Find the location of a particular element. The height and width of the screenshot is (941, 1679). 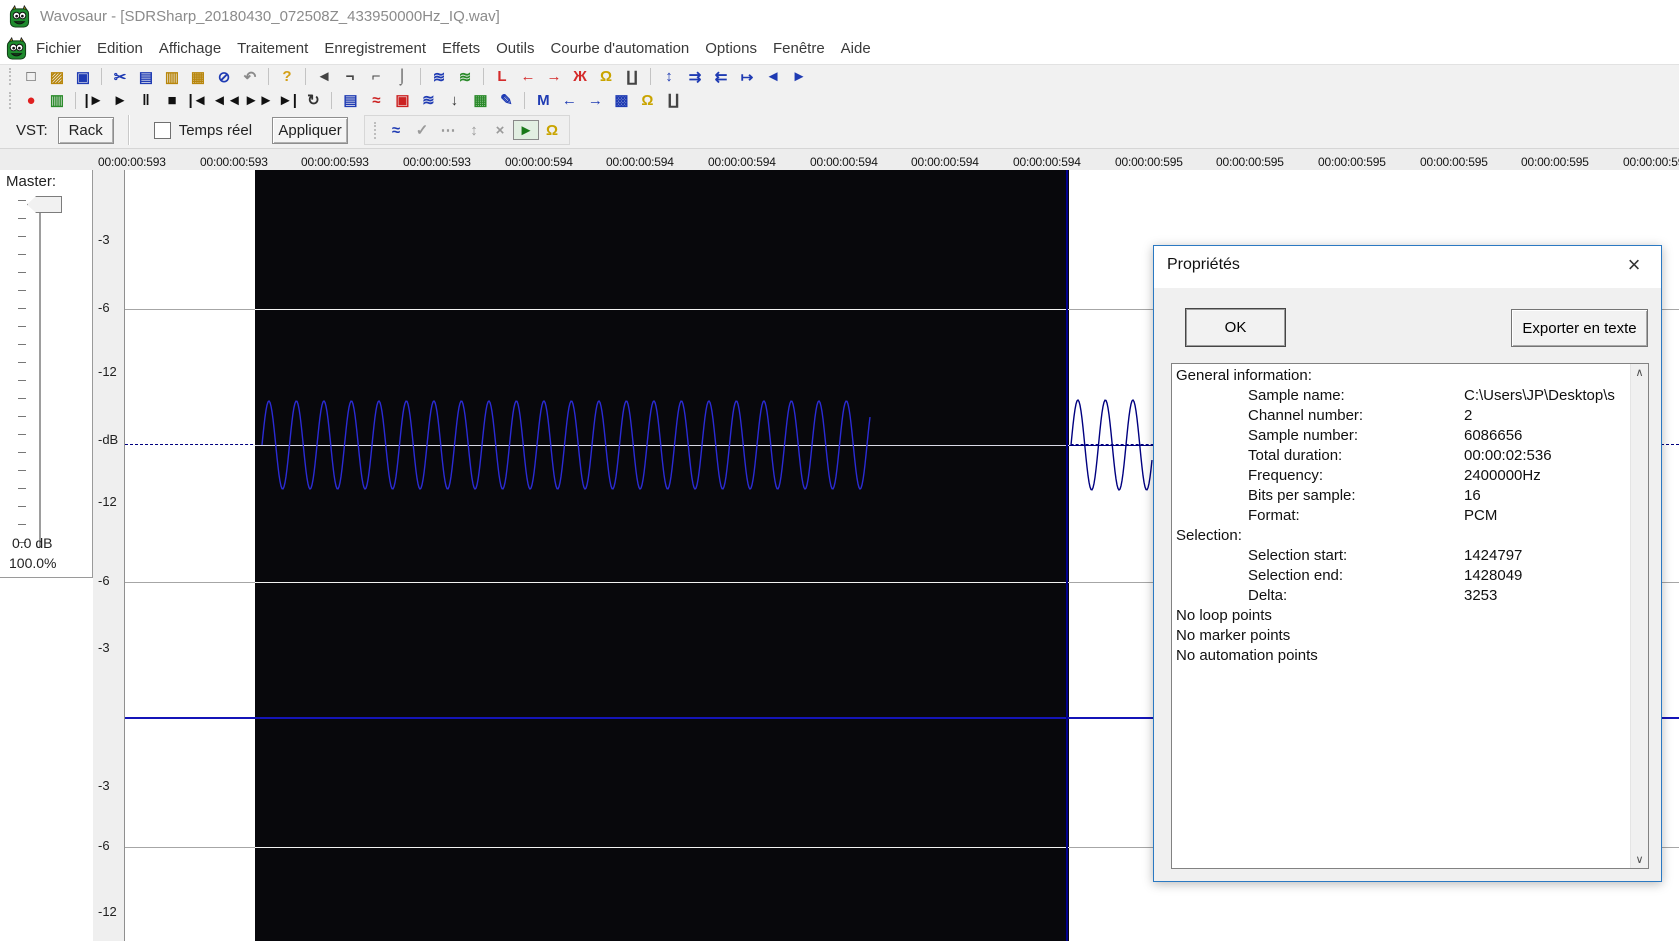

resample-grid-icon: ▦ is located at coordinates (480, 100).